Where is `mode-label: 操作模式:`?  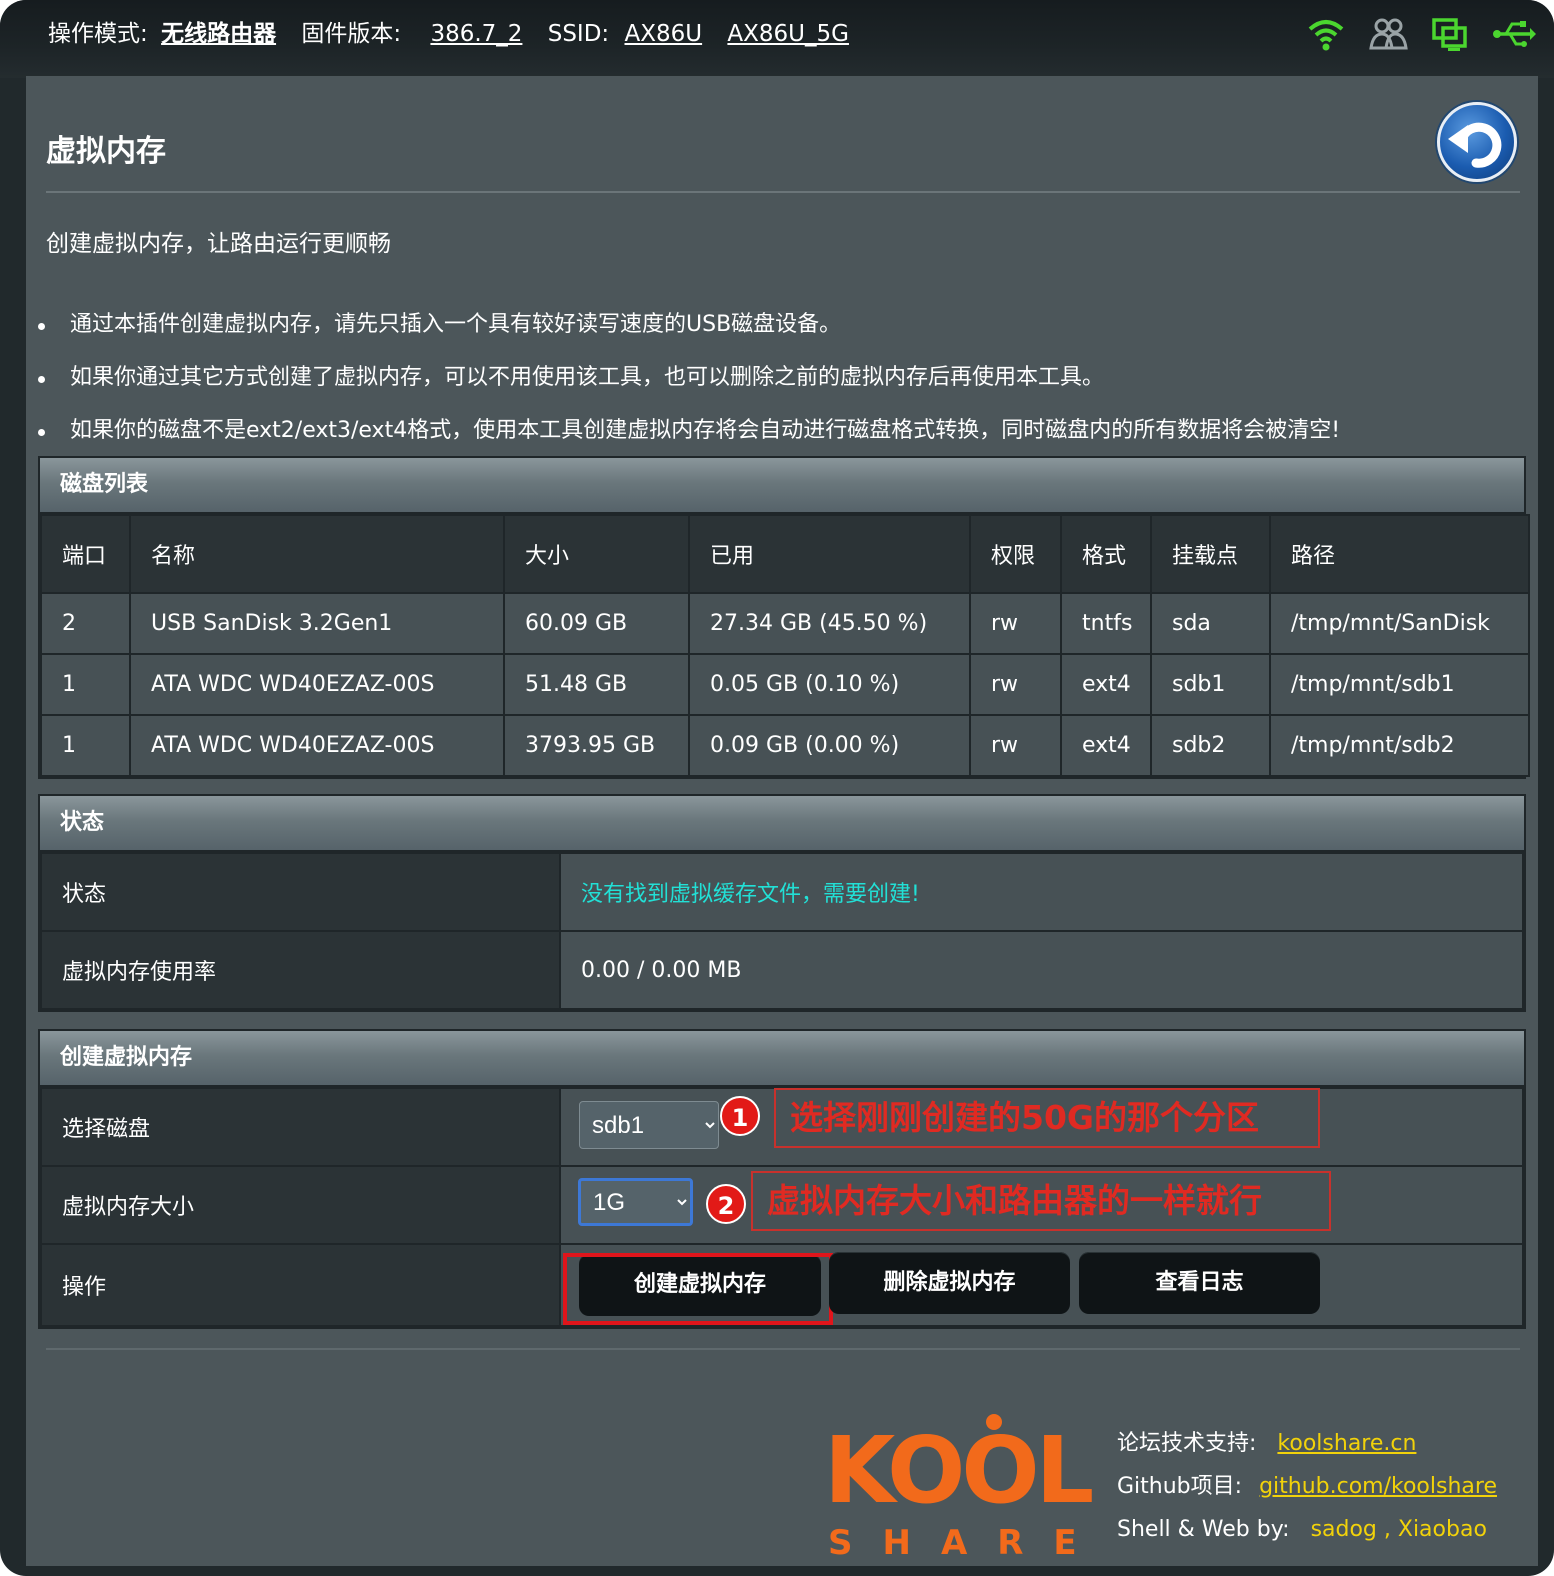
mode-label: 操作模式: is located at coordinates (98, 34).